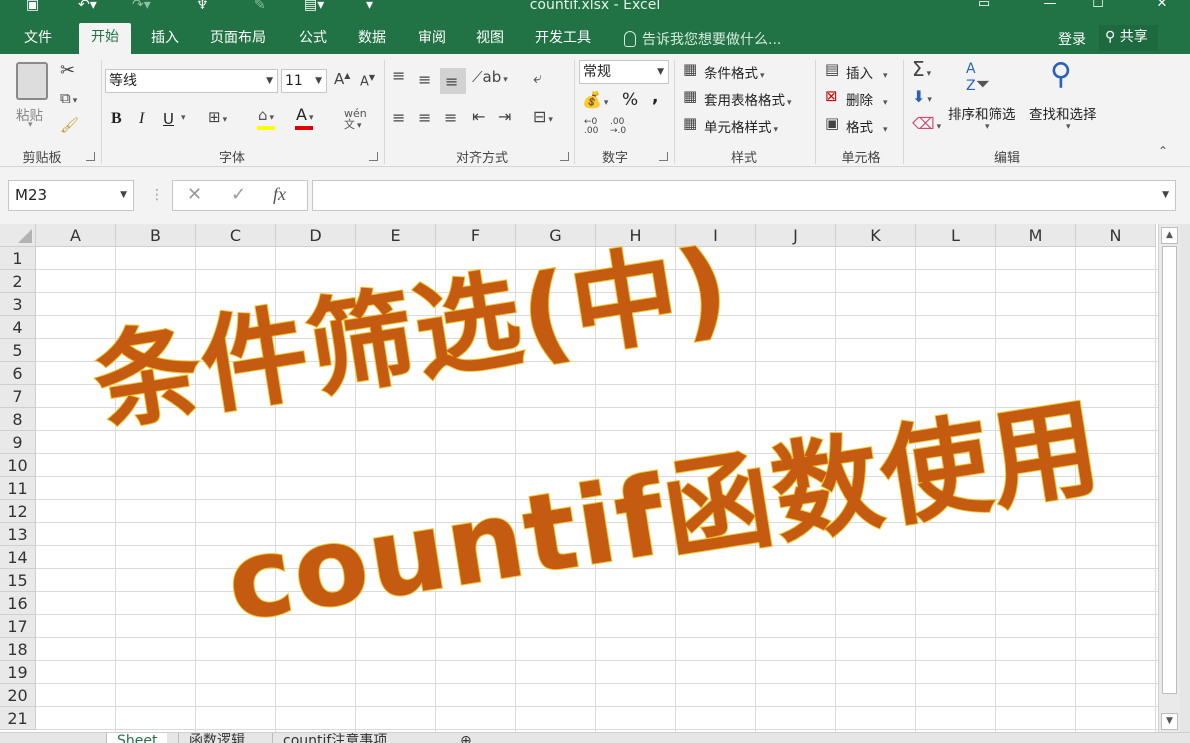 This screenshot has height=743, width=1190. What do you see at coordinates (396, 235) in the screenshot?
I see `column-header-e: E` at bounding box center [396, 235].